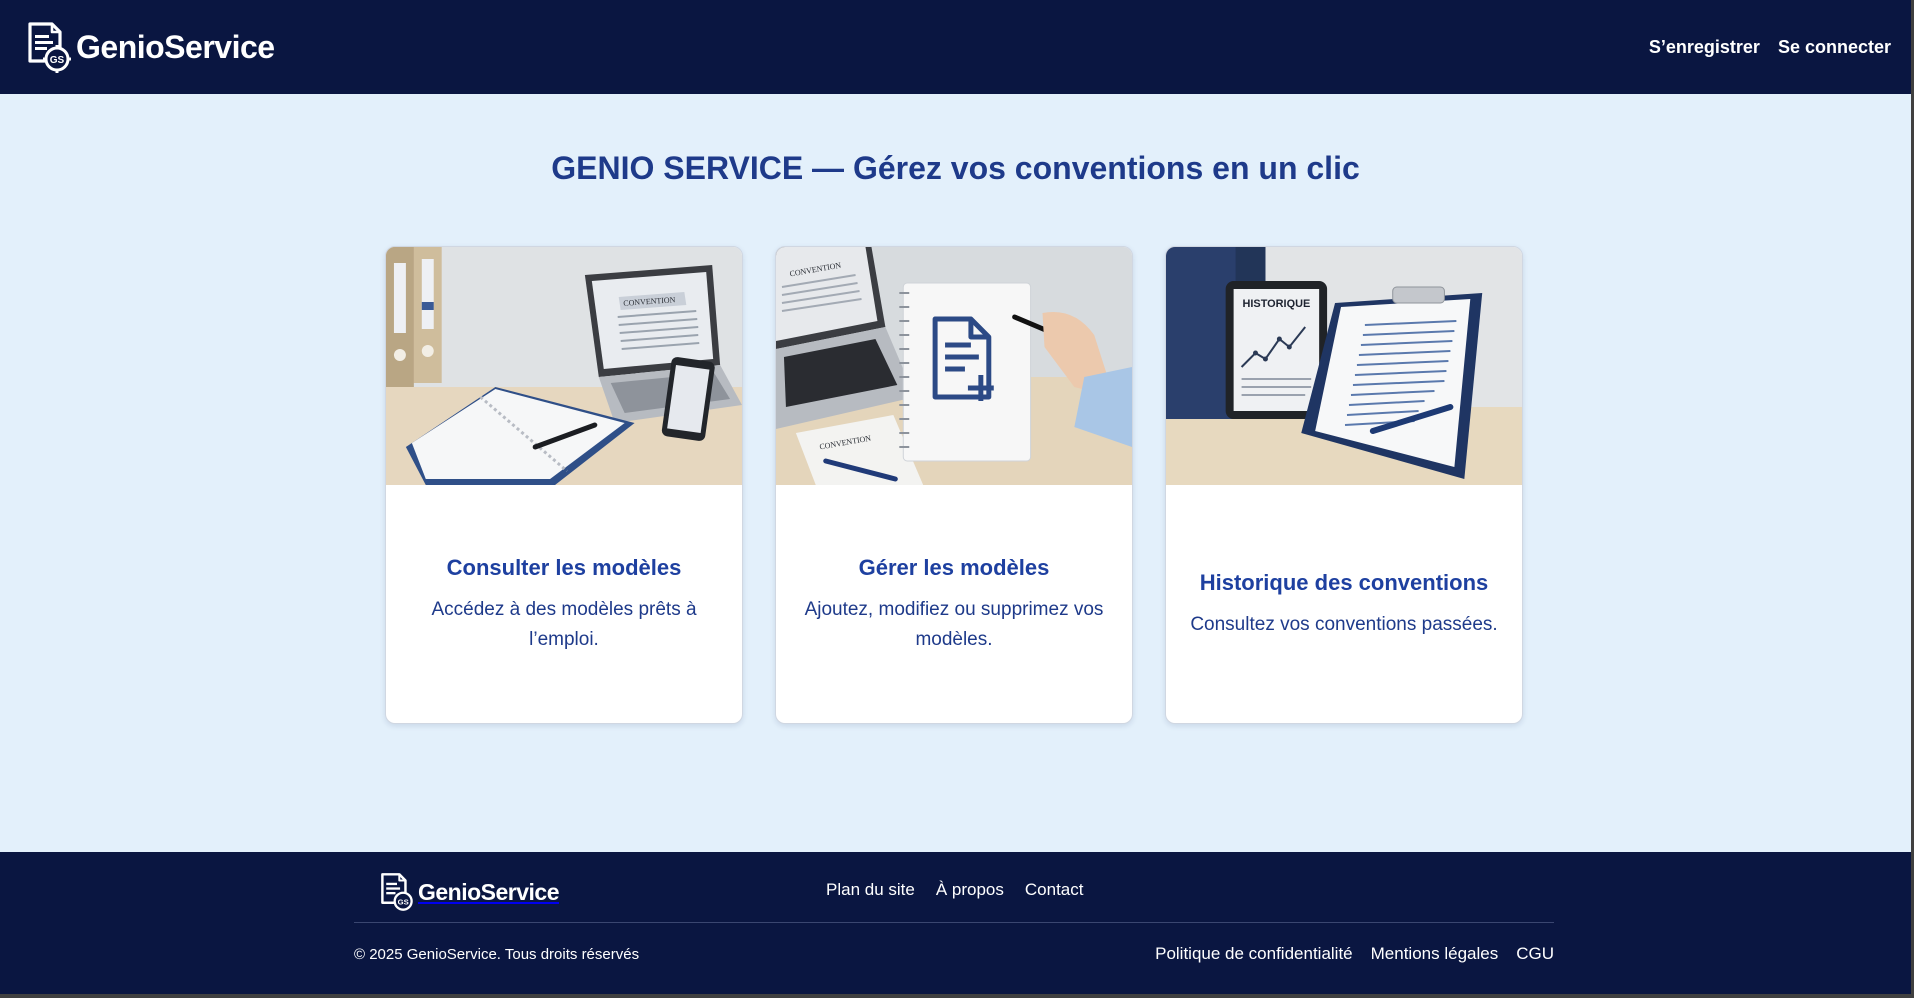  What do you see at coordinates (489, 891) in the screenshot?
I see `footer-logo-text: GenioService` at bounding box center [489, 891].